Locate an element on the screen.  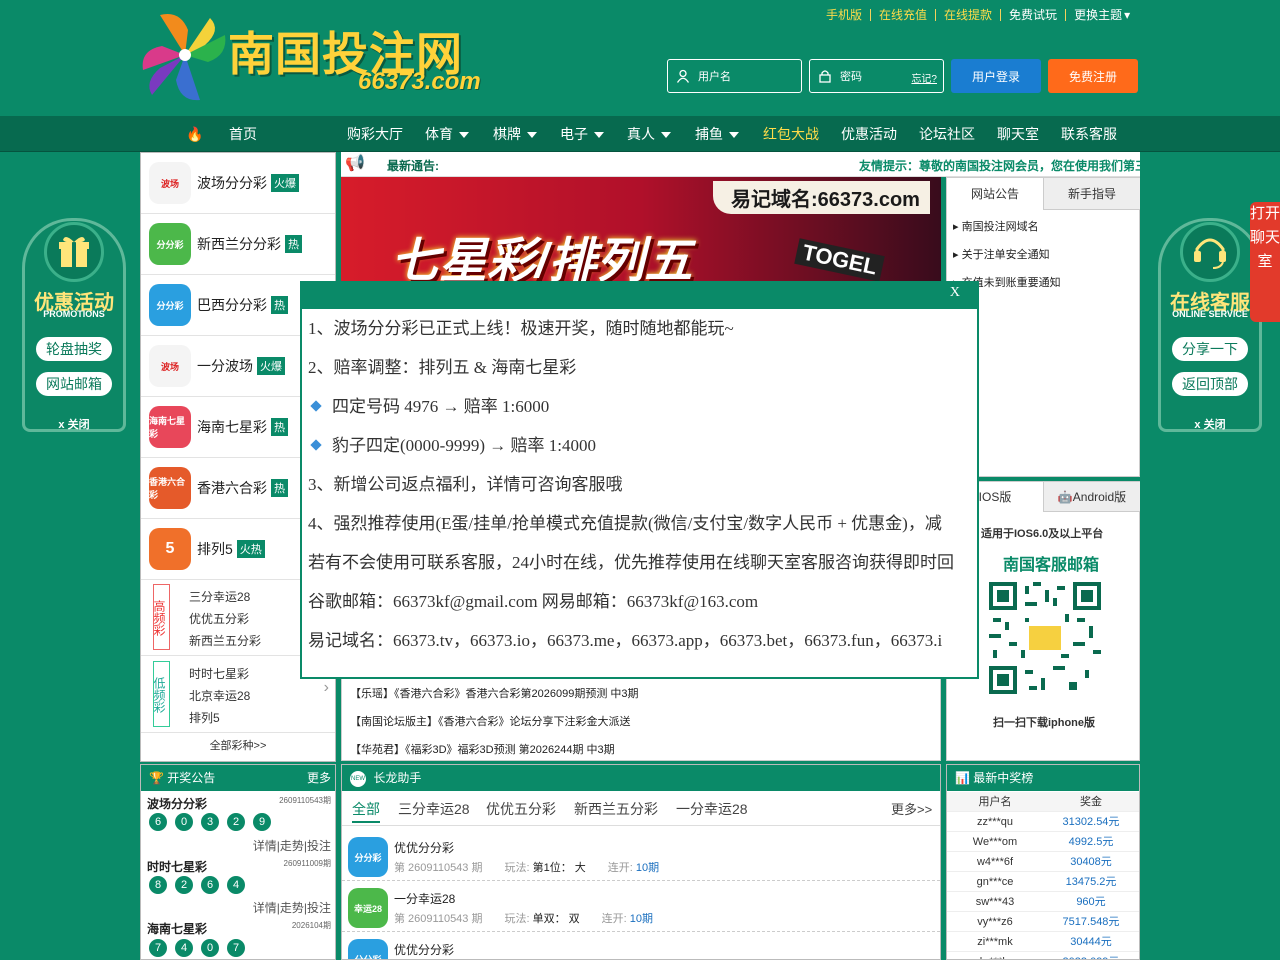
streak-period: 第 2609110543 期 is located at coordinates (438, 868).